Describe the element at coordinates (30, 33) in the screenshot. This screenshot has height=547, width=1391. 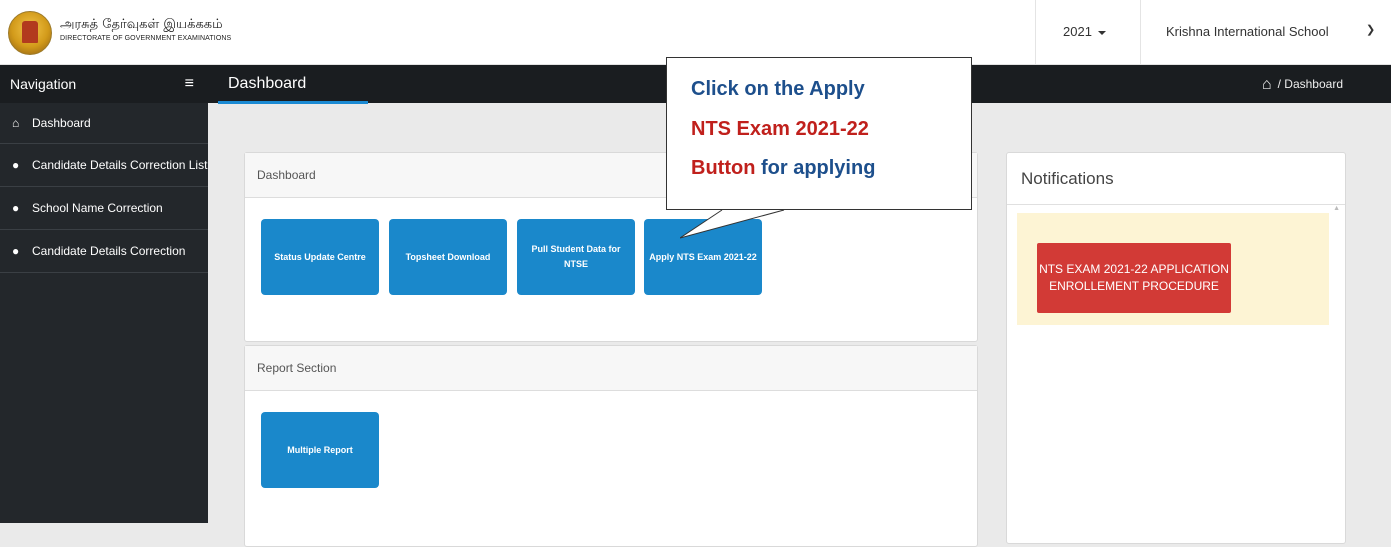
I see `tn-emblem-logo` at that location.